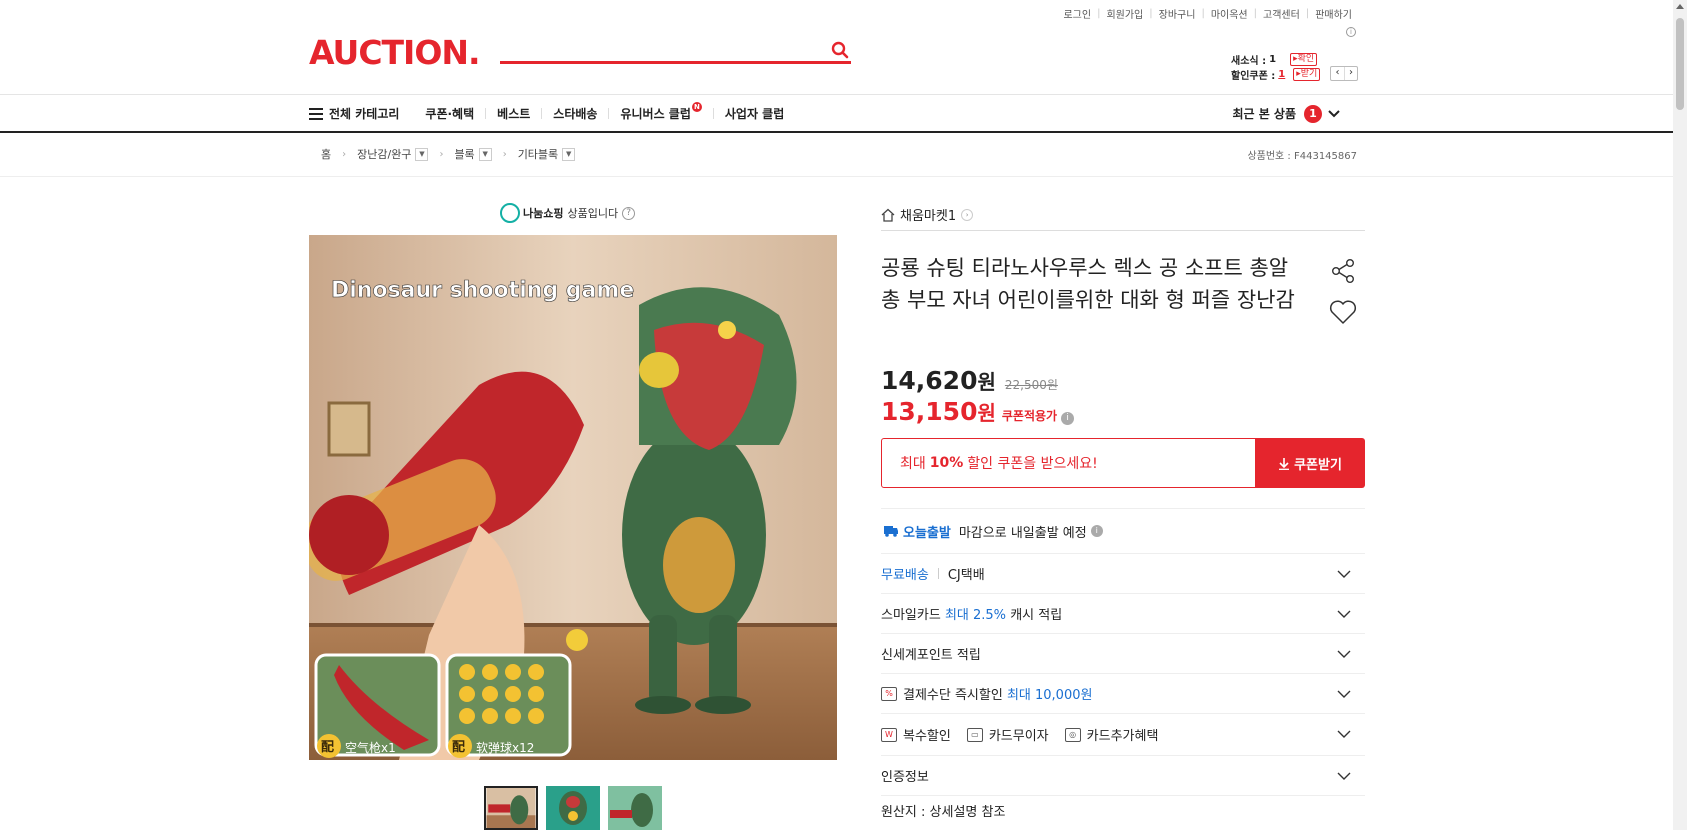 The height and width of the screenshot is (830, 1687). What do you see at coordinates (1680, 6) in the screenshot?
I see `scroll-up-arrow-icon` at bounding box center [1680, 6].